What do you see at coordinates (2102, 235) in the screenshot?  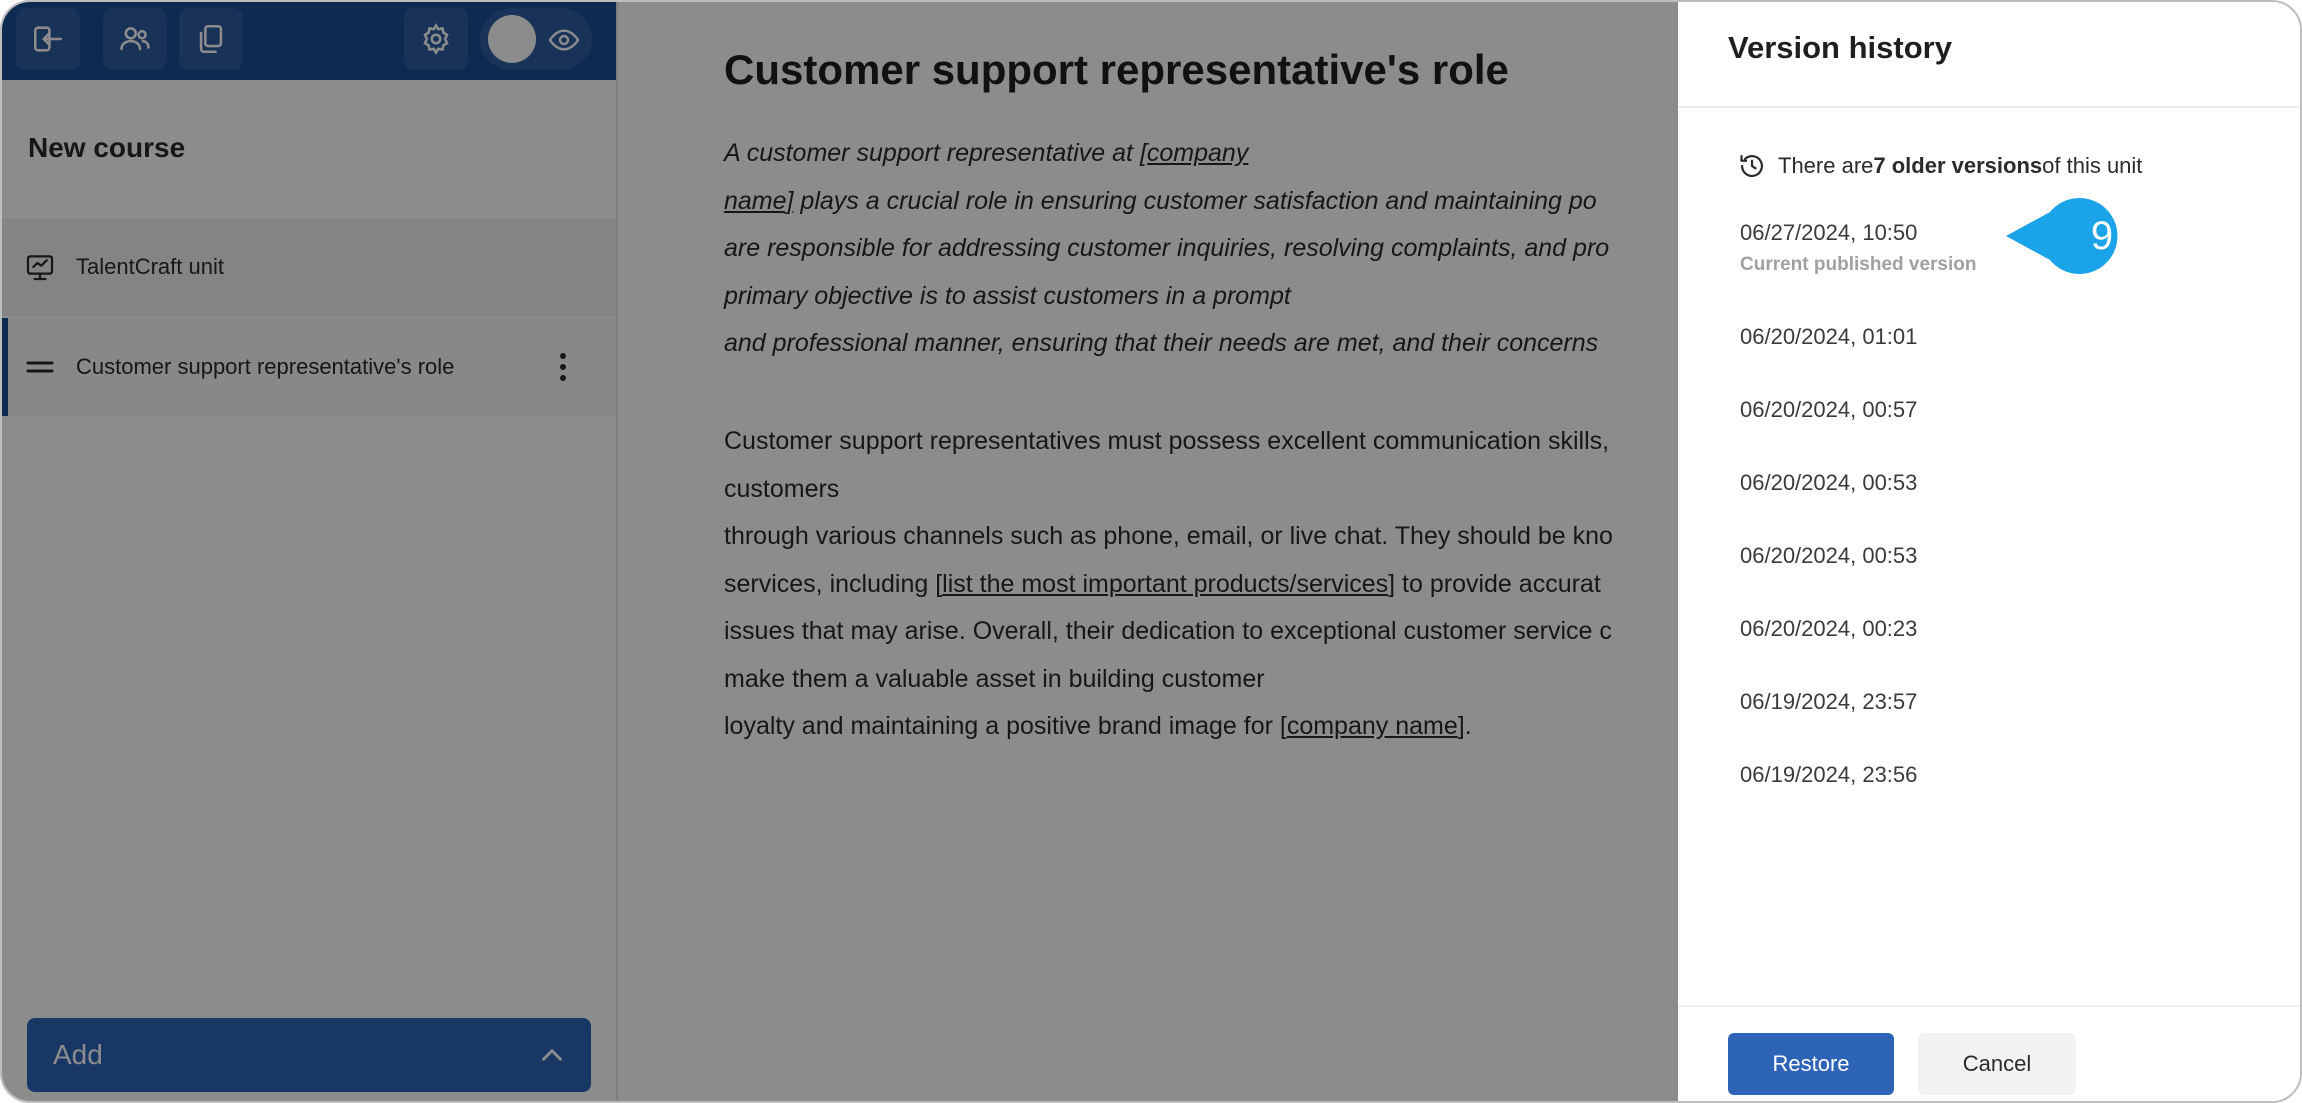 I see `step-marker-number: 9` at bounding box center [2102, 235].